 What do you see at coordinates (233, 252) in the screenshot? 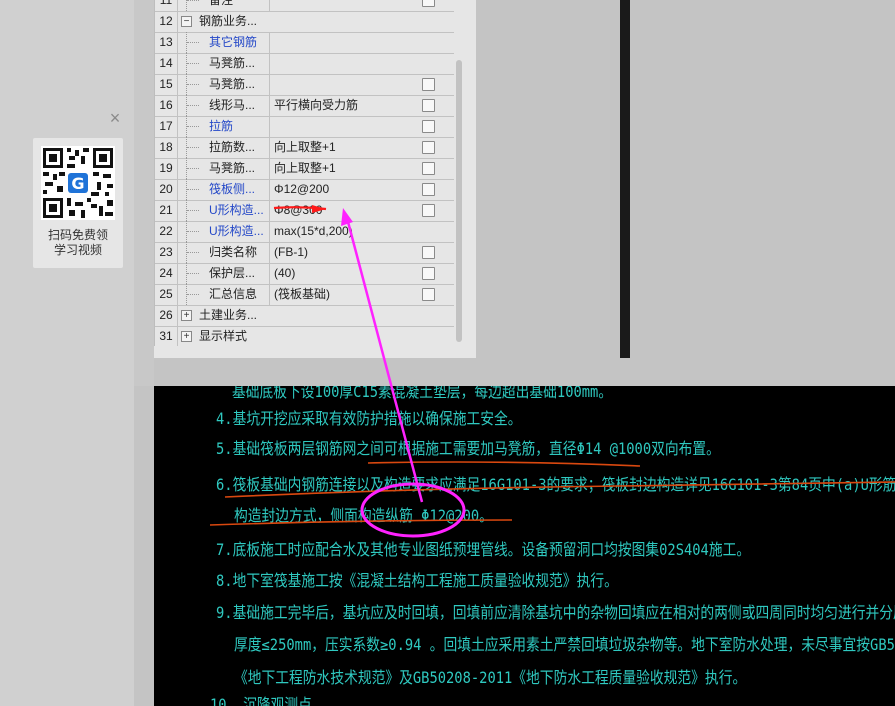
I see `property-name: 归类名称` at bounding box center [233, 252].